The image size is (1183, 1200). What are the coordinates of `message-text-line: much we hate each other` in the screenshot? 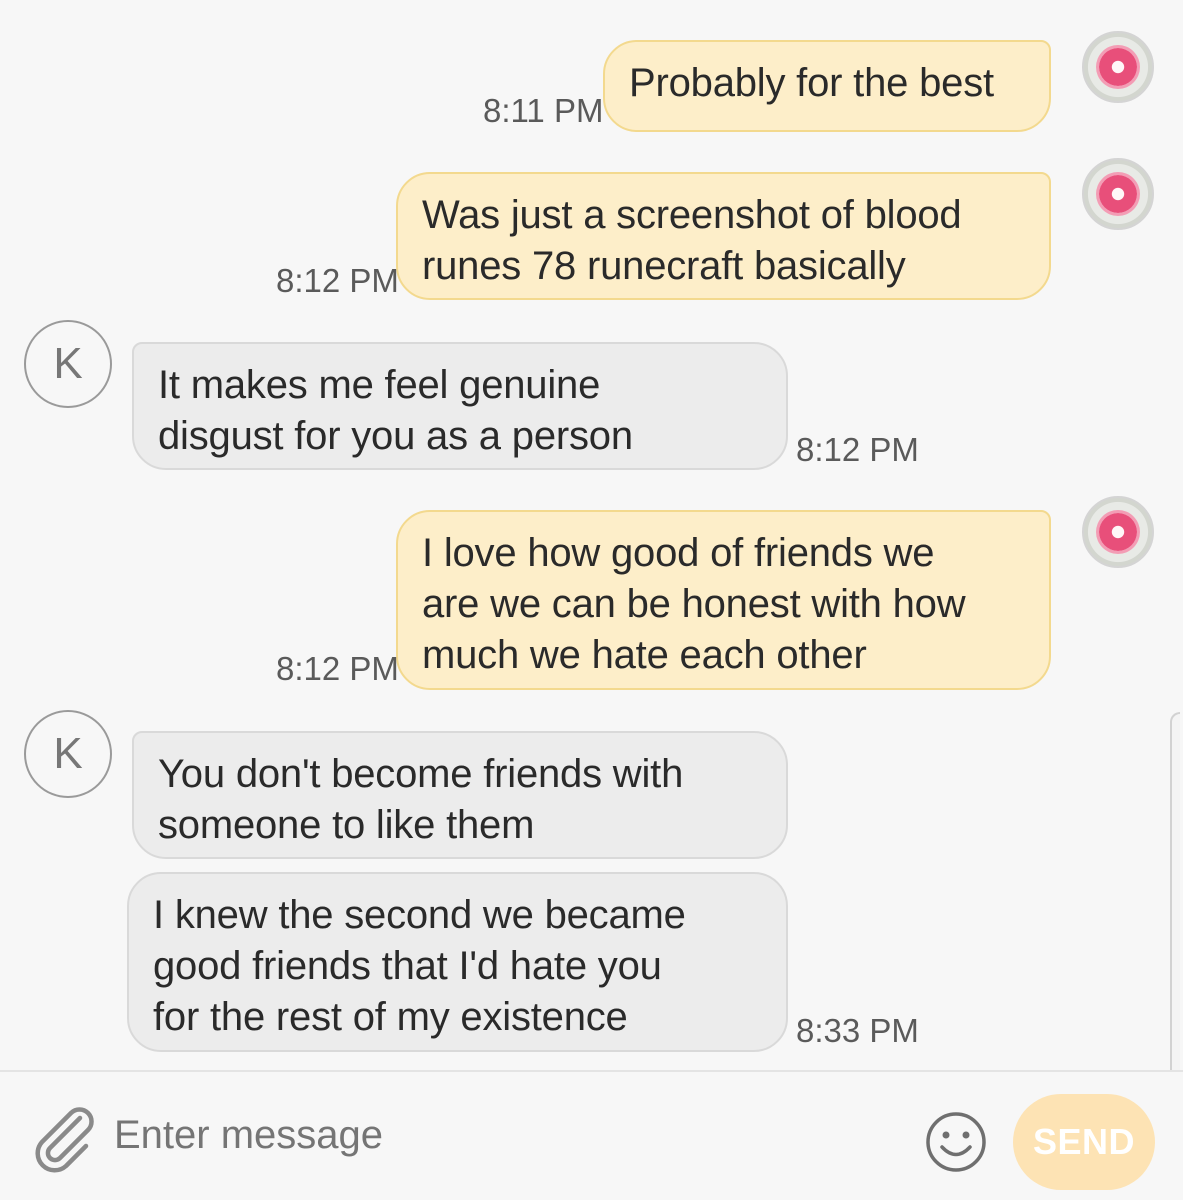 It's located at (644, 655).